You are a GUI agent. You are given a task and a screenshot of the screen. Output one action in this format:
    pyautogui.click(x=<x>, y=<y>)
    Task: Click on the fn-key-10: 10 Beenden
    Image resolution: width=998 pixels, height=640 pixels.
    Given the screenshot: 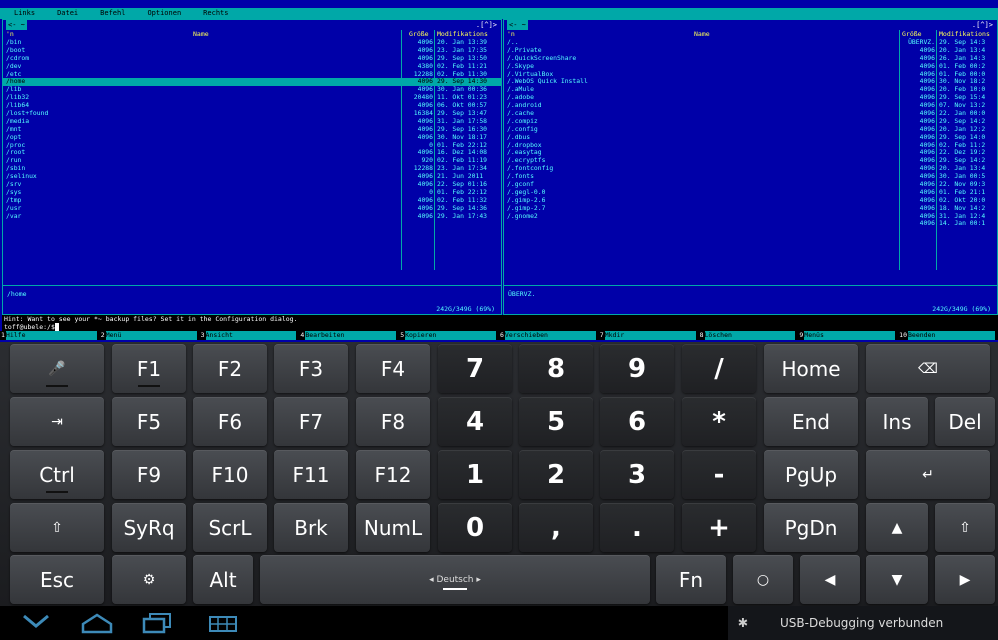 What is the action you would take?
    pyautogui.click(x=948, y=335)
    